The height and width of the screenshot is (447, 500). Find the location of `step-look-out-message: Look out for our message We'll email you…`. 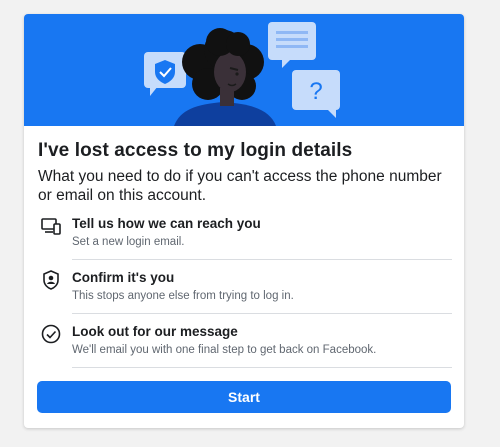

step-look-out-message: Look out for our message We'll email you… is located at coordinates (245, 345).